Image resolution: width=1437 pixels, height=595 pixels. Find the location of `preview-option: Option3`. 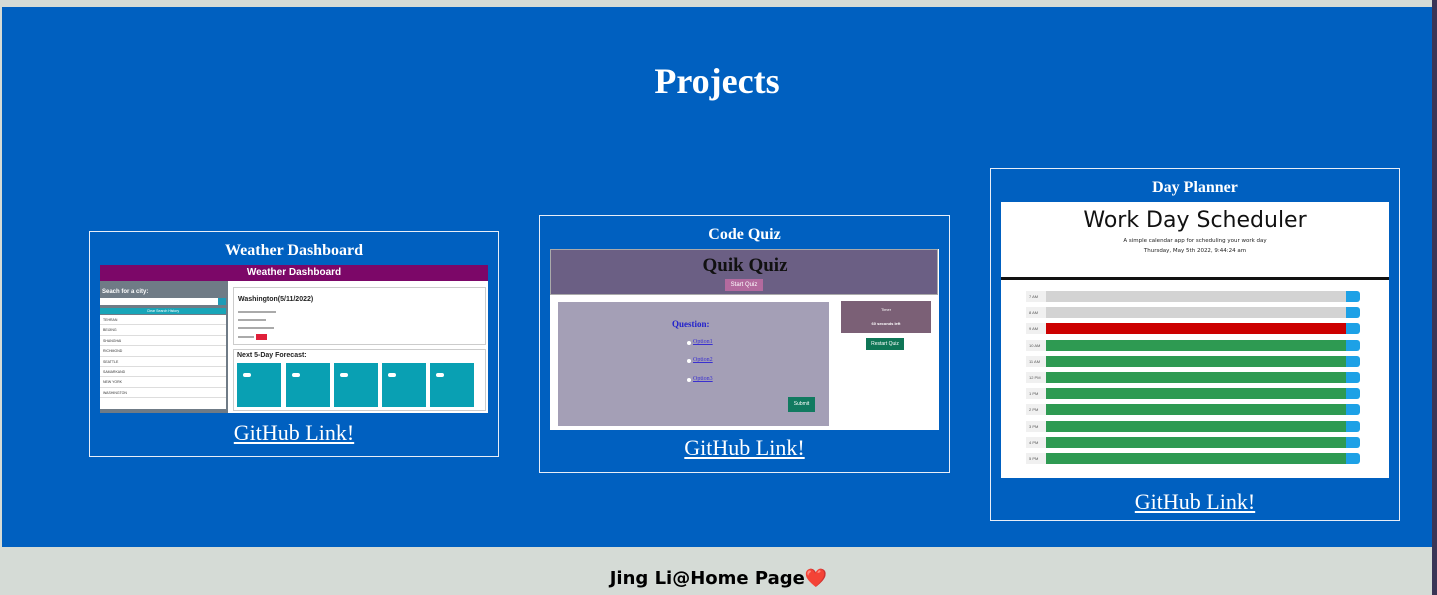

preview-option: Option3 is located at coordinates (700, 379).